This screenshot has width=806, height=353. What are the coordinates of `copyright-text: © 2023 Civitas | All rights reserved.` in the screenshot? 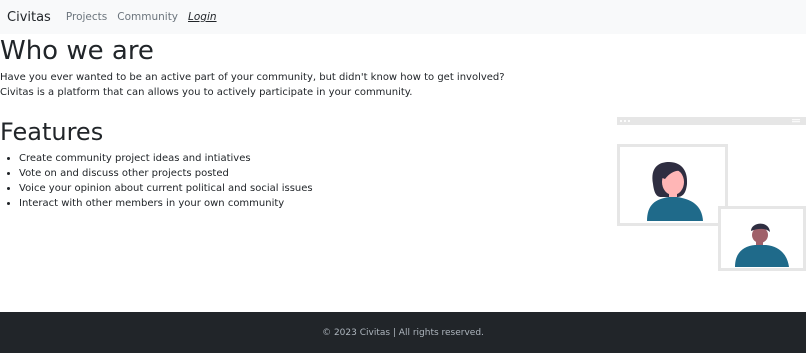 It's located at (403, 332).